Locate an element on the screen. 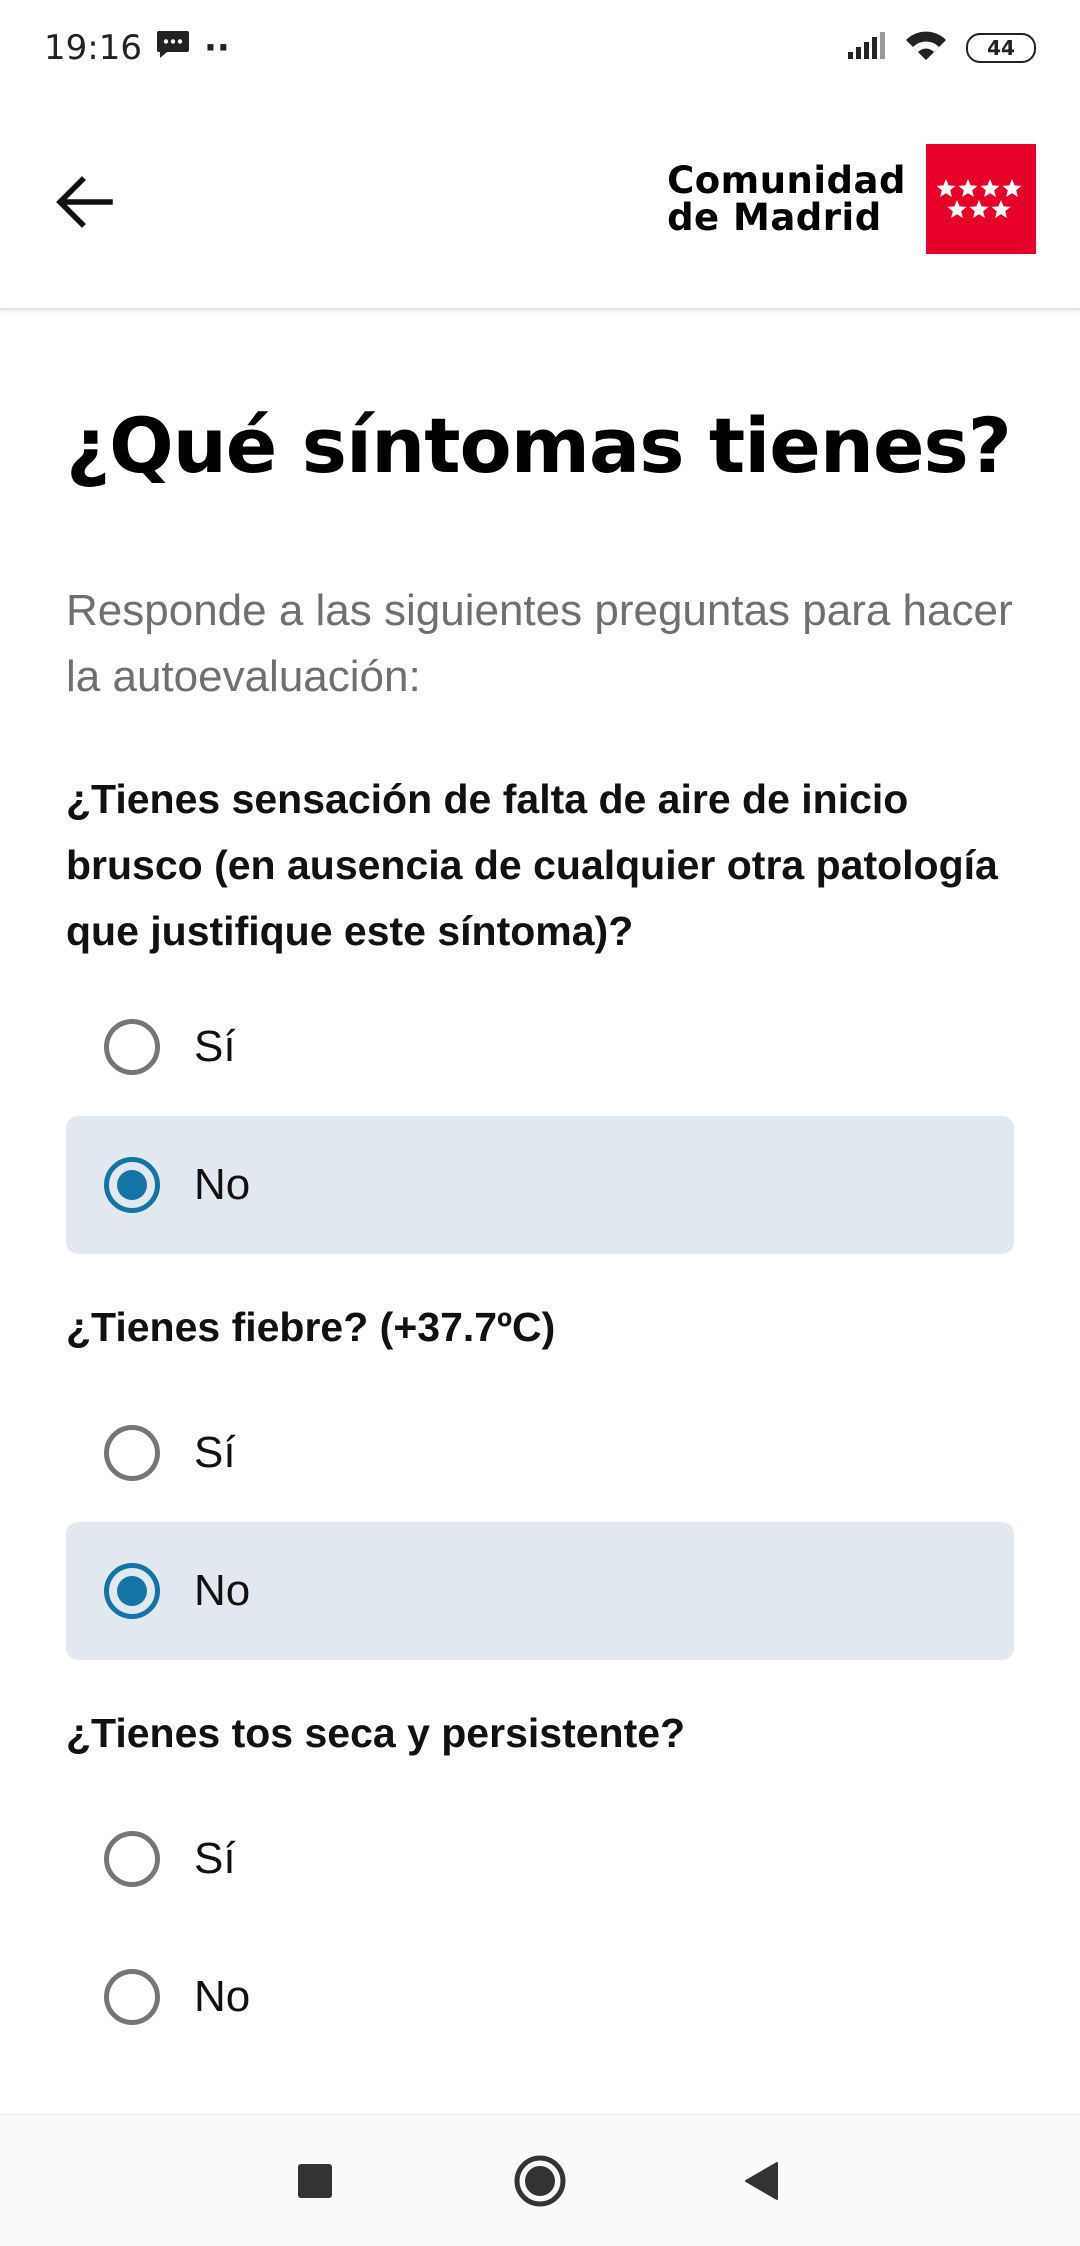 The height and width of the screenshot is (2246, 1080). status-dots: ·· is located at coordinates (216, 48).